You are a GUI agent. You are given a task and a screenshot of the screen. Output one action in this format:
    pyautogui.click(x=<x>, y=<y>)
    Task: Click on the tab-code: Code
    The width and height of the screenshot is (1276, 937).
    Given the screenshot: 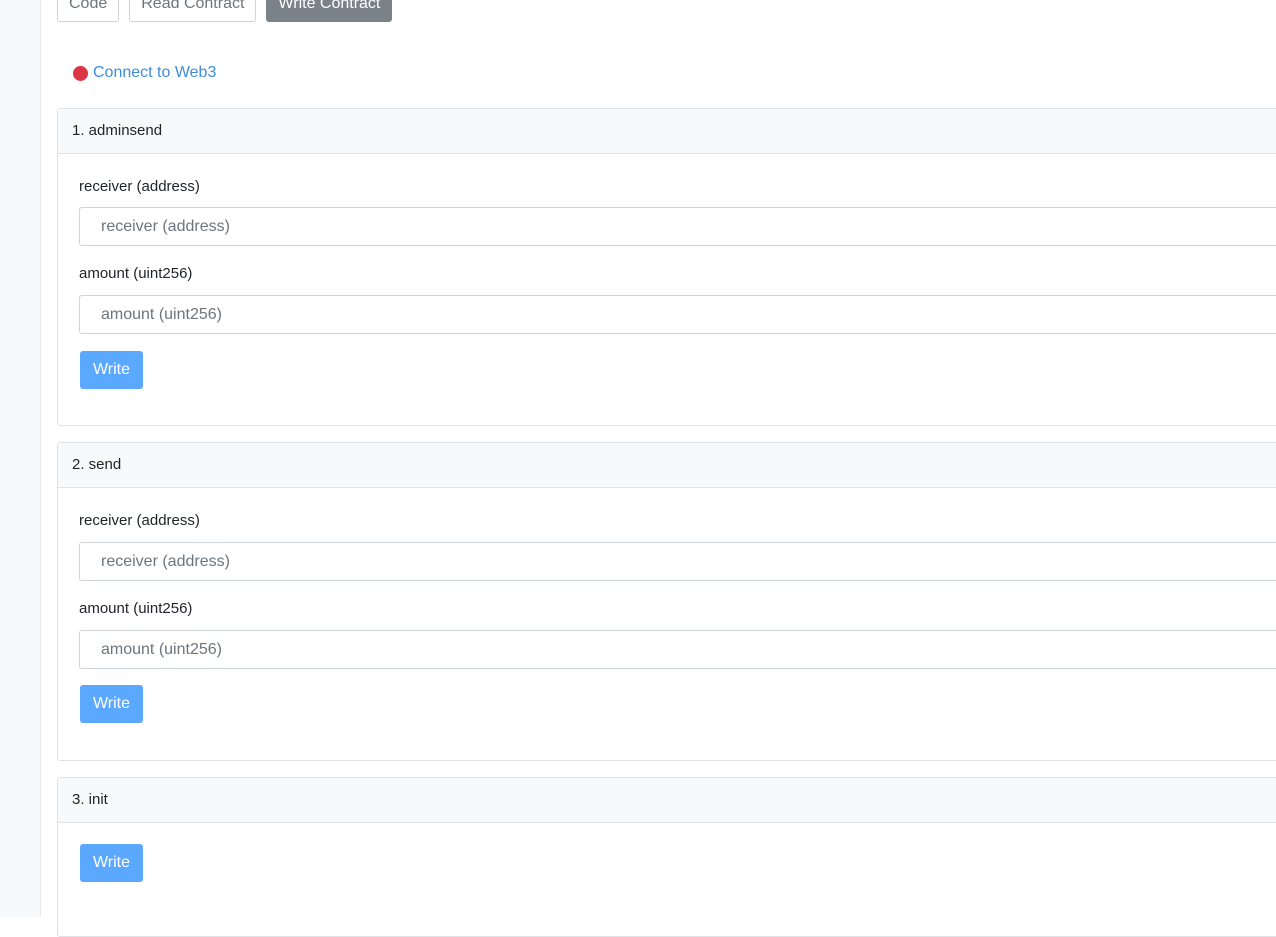 What is the action you would take?
    pyautogui.click(x=88, y=11)
    